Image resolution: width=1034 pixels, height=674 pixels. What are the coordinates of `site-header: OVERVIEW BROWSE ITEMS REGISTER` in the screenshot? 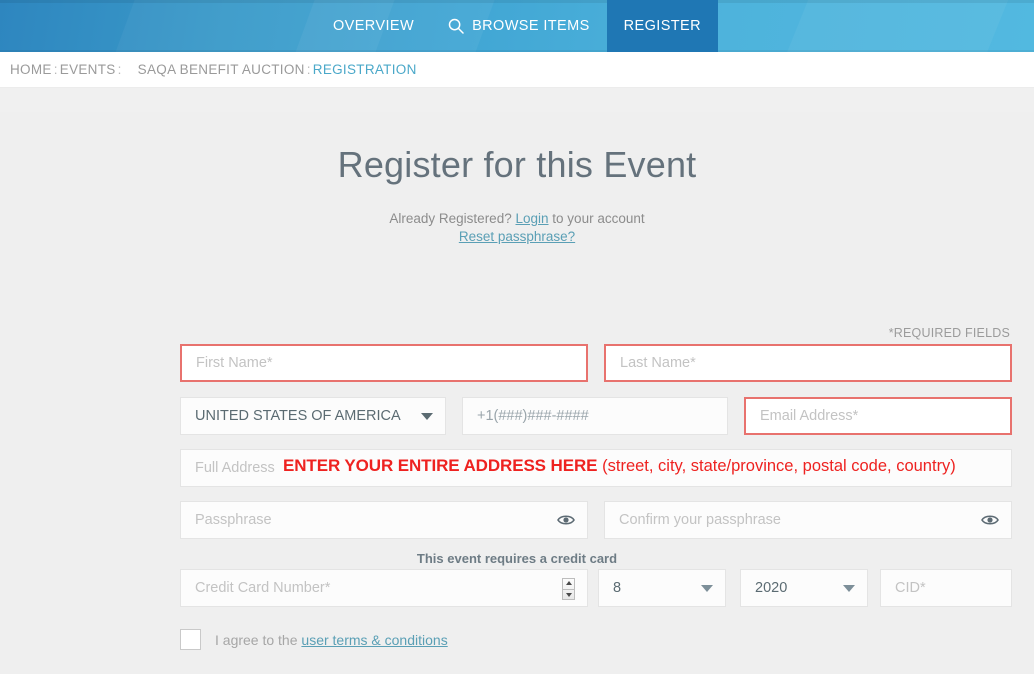 It's located at (517, 26).